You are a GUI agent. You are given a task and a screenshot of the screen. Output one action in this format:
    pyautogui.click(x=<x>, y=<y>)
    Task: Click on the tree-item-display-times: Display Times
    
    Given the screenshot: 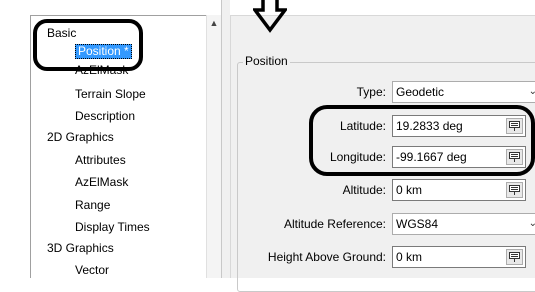 What is the action you would take?
    pyautogui.click(x=112, y=228)
    